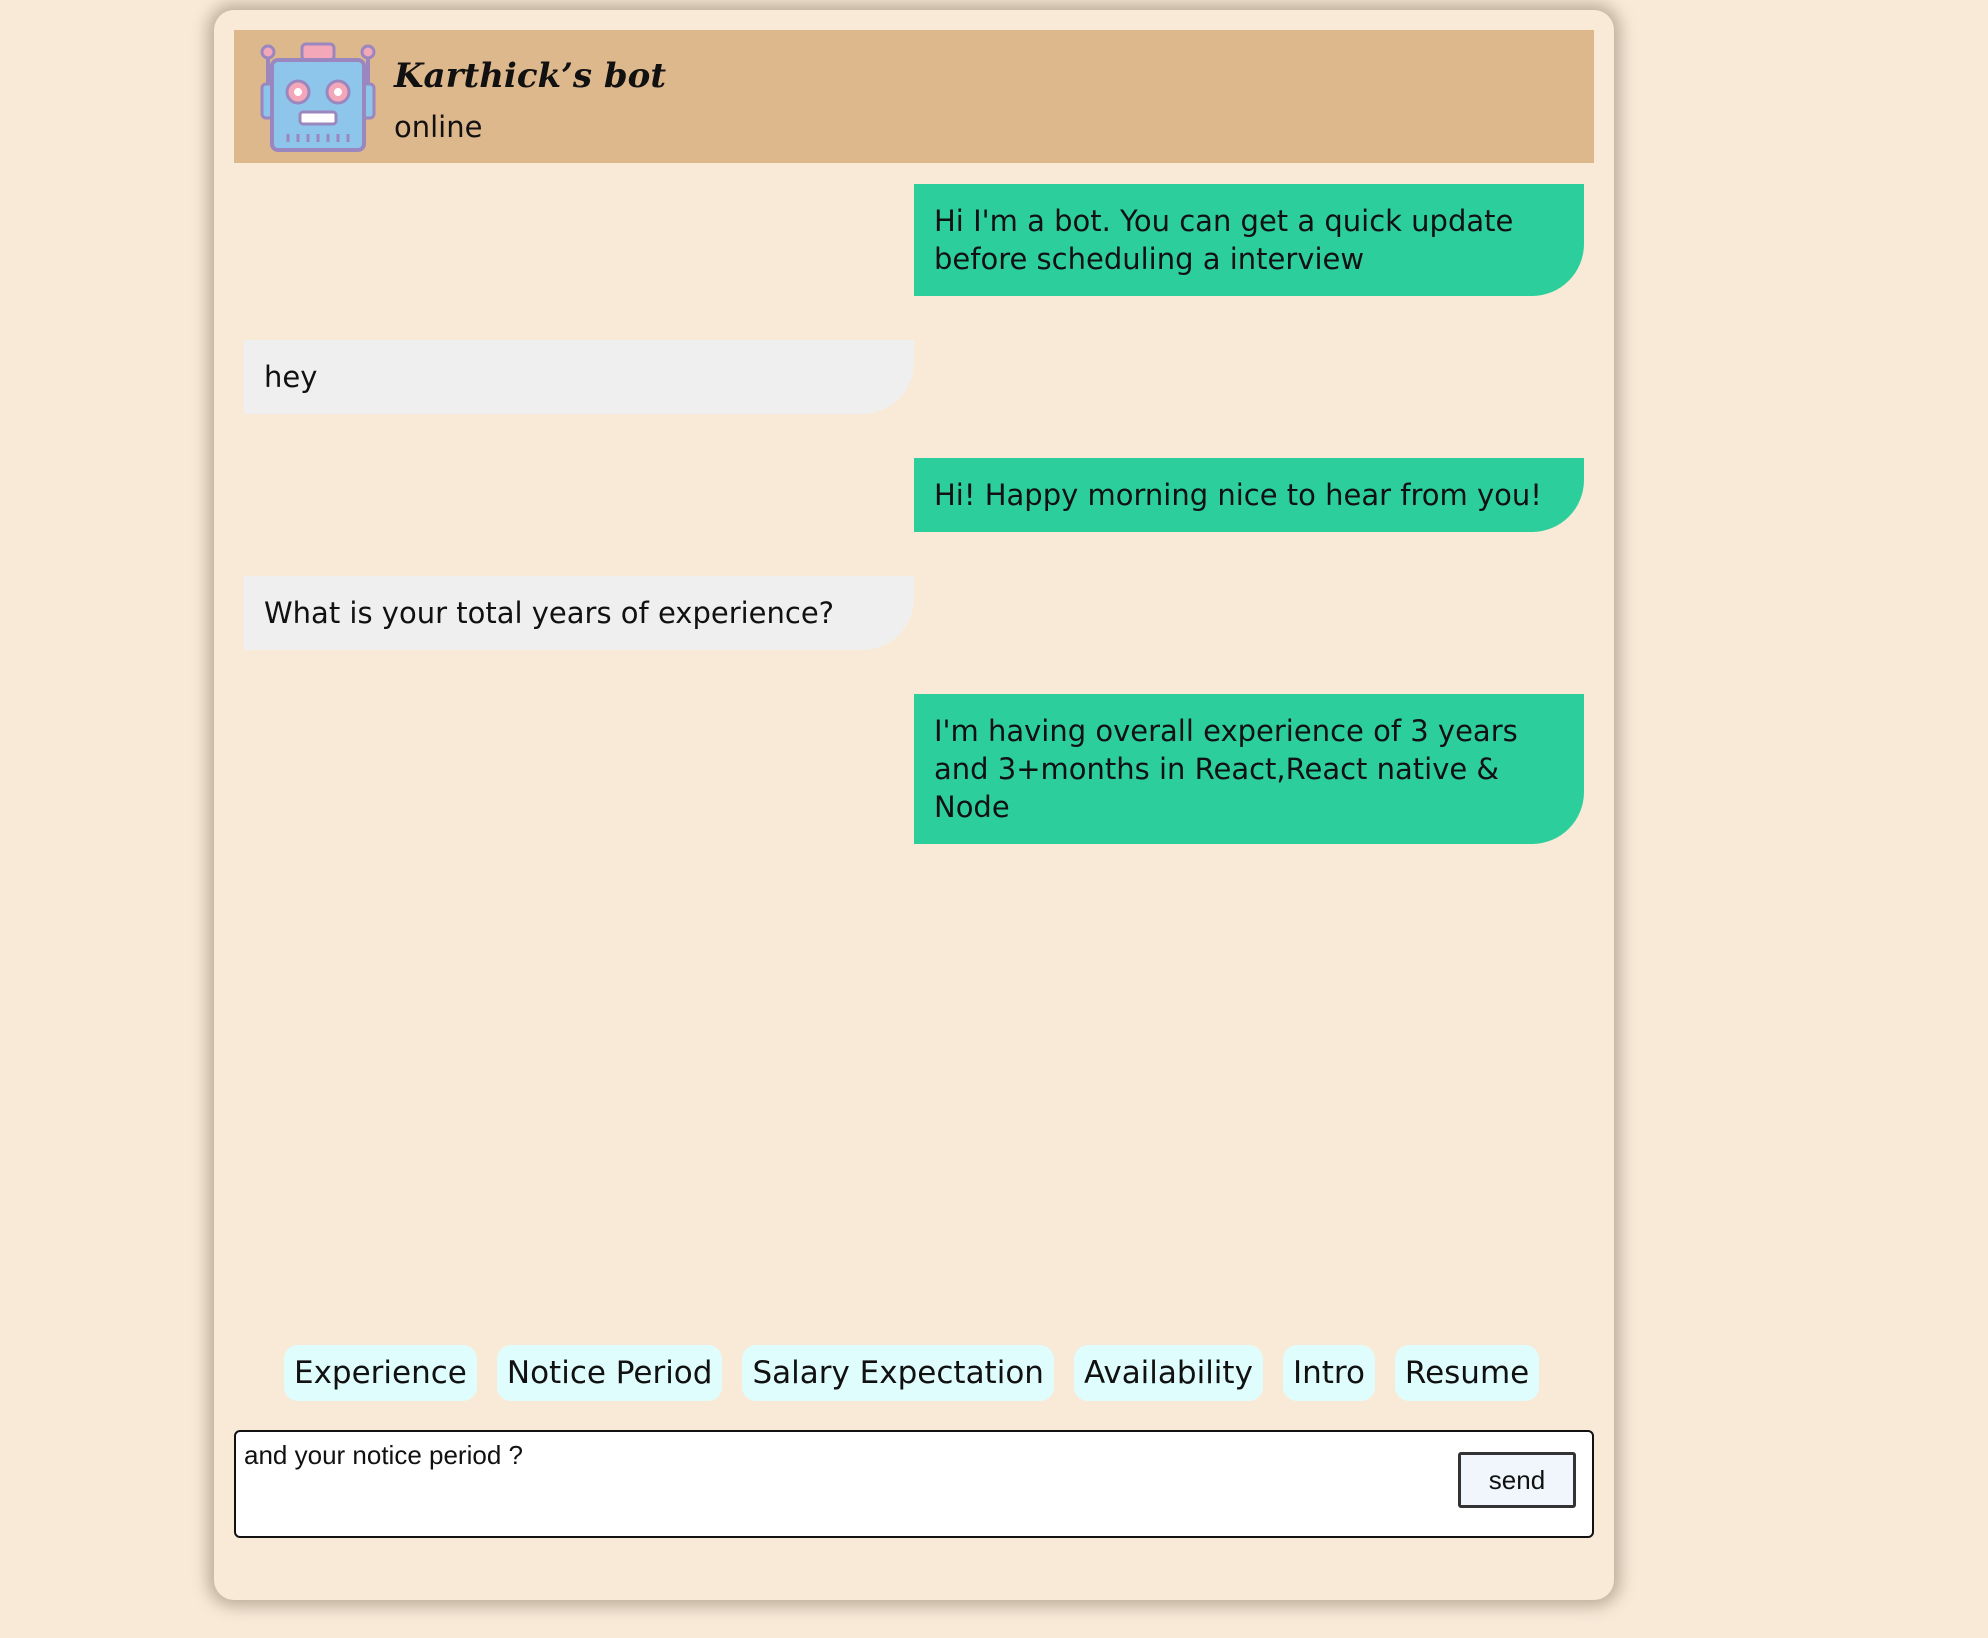 This screenshot has height=1638, width=1988. I want to click on chip-intro: Intro, so click(1328, 1373).